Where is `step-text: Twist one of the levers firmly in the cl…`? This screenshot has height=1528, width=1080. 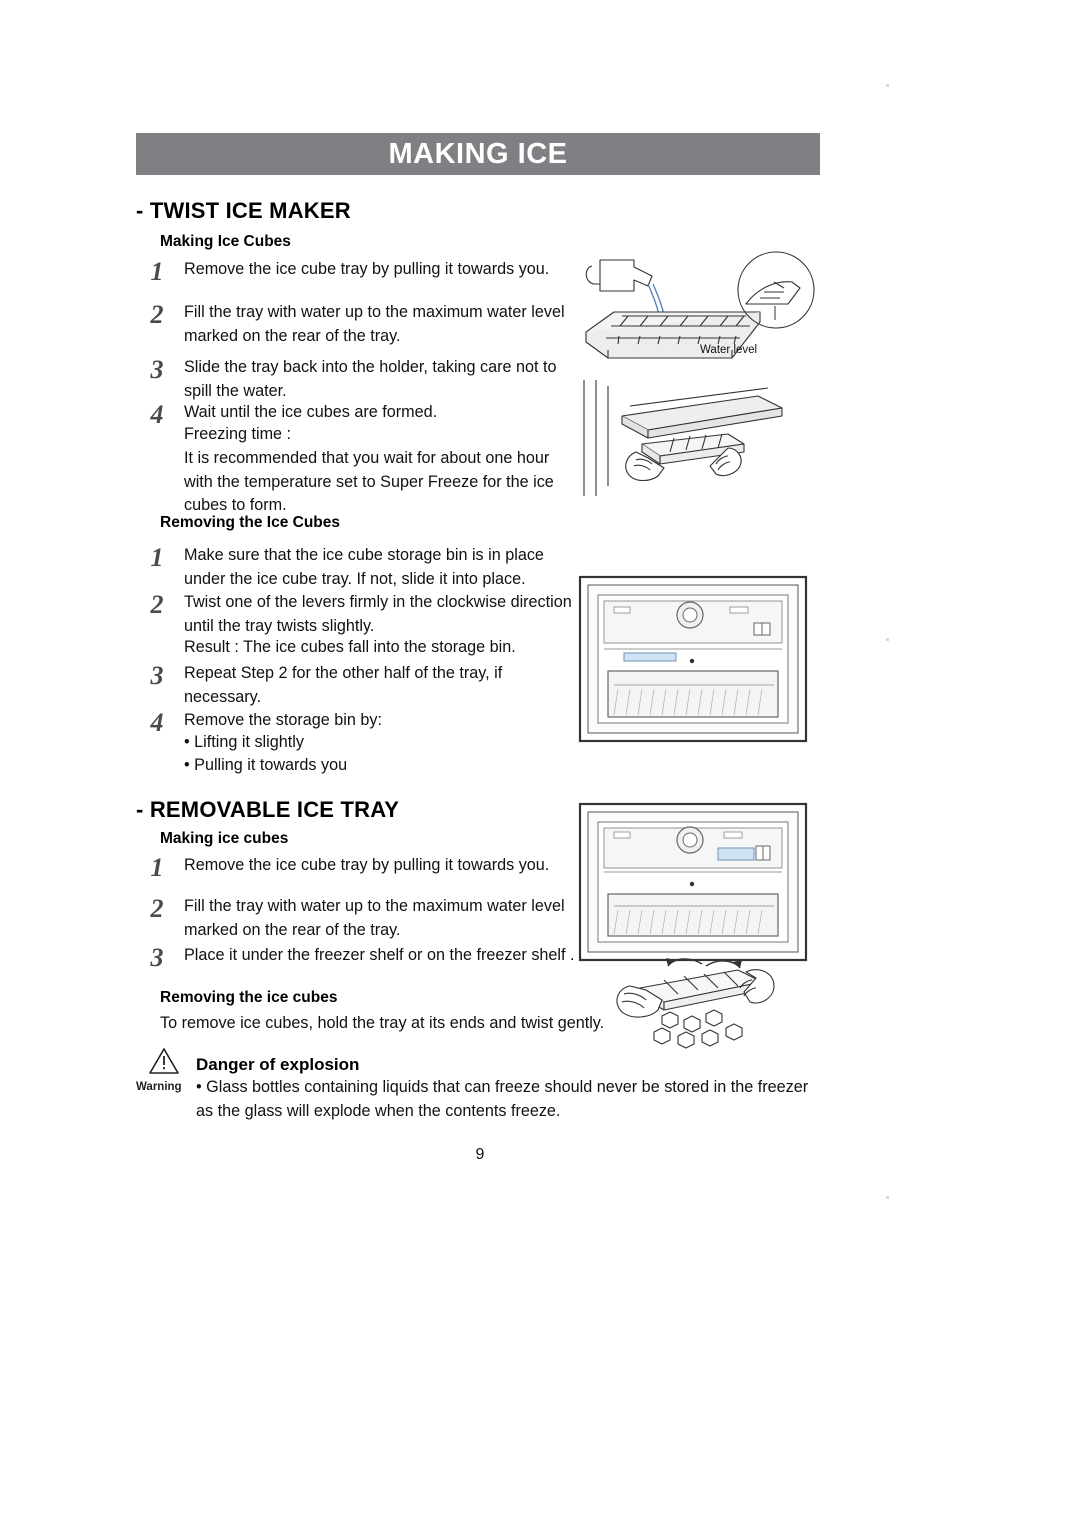 step-text: Twist one of the levers firmly in the cl… is located at coordinates (378, 614).